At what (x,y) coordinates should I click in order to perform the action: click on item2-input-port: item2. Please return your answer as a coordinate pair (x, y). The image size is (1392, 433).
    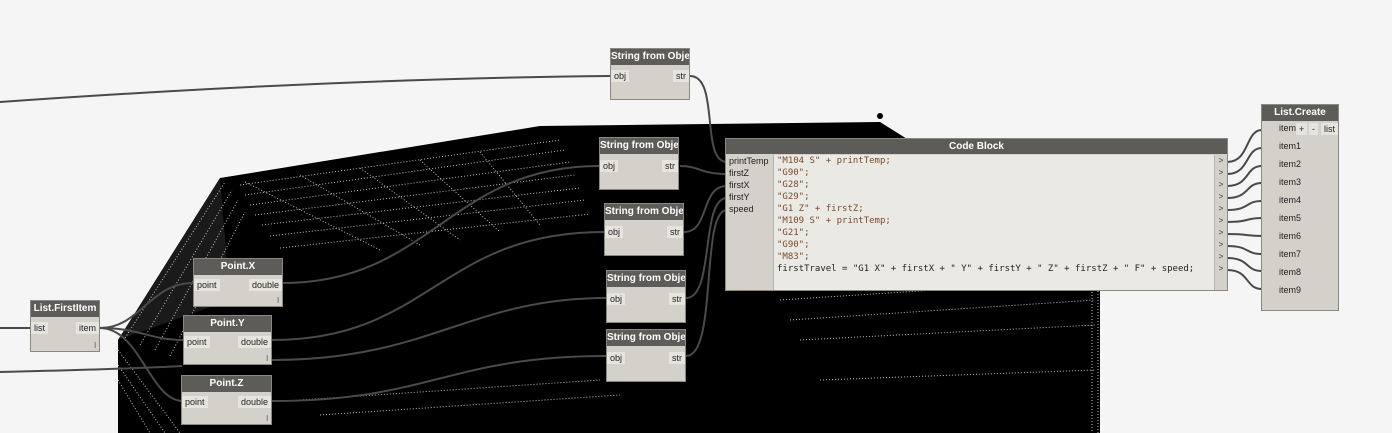
    Looking at the image, I should click on (1281, 167).